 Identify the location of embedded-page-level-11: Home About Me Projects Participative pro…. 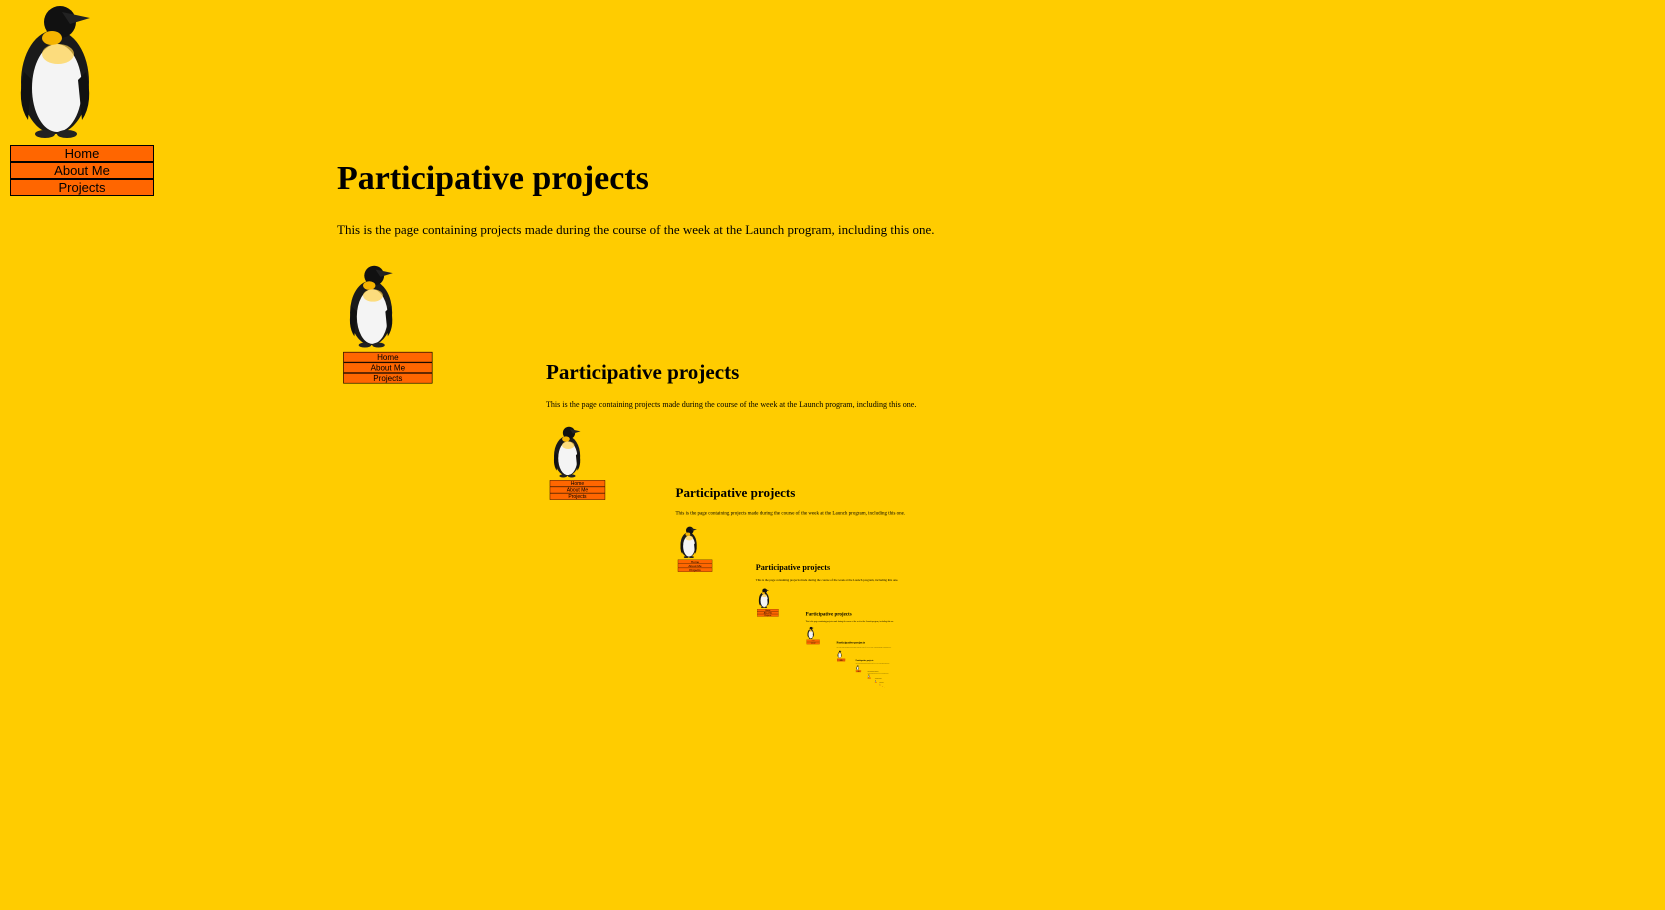
(886, 688).